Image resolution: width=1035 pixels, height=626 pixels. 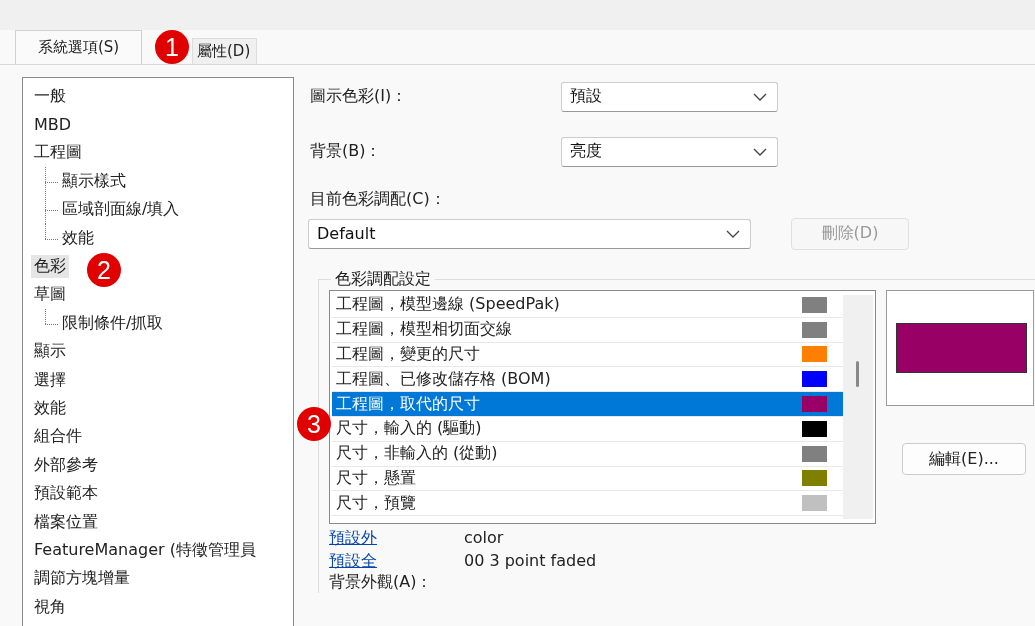 I want to click on color-list-item: 尺寸，懸置, so click(x=587, y=479).